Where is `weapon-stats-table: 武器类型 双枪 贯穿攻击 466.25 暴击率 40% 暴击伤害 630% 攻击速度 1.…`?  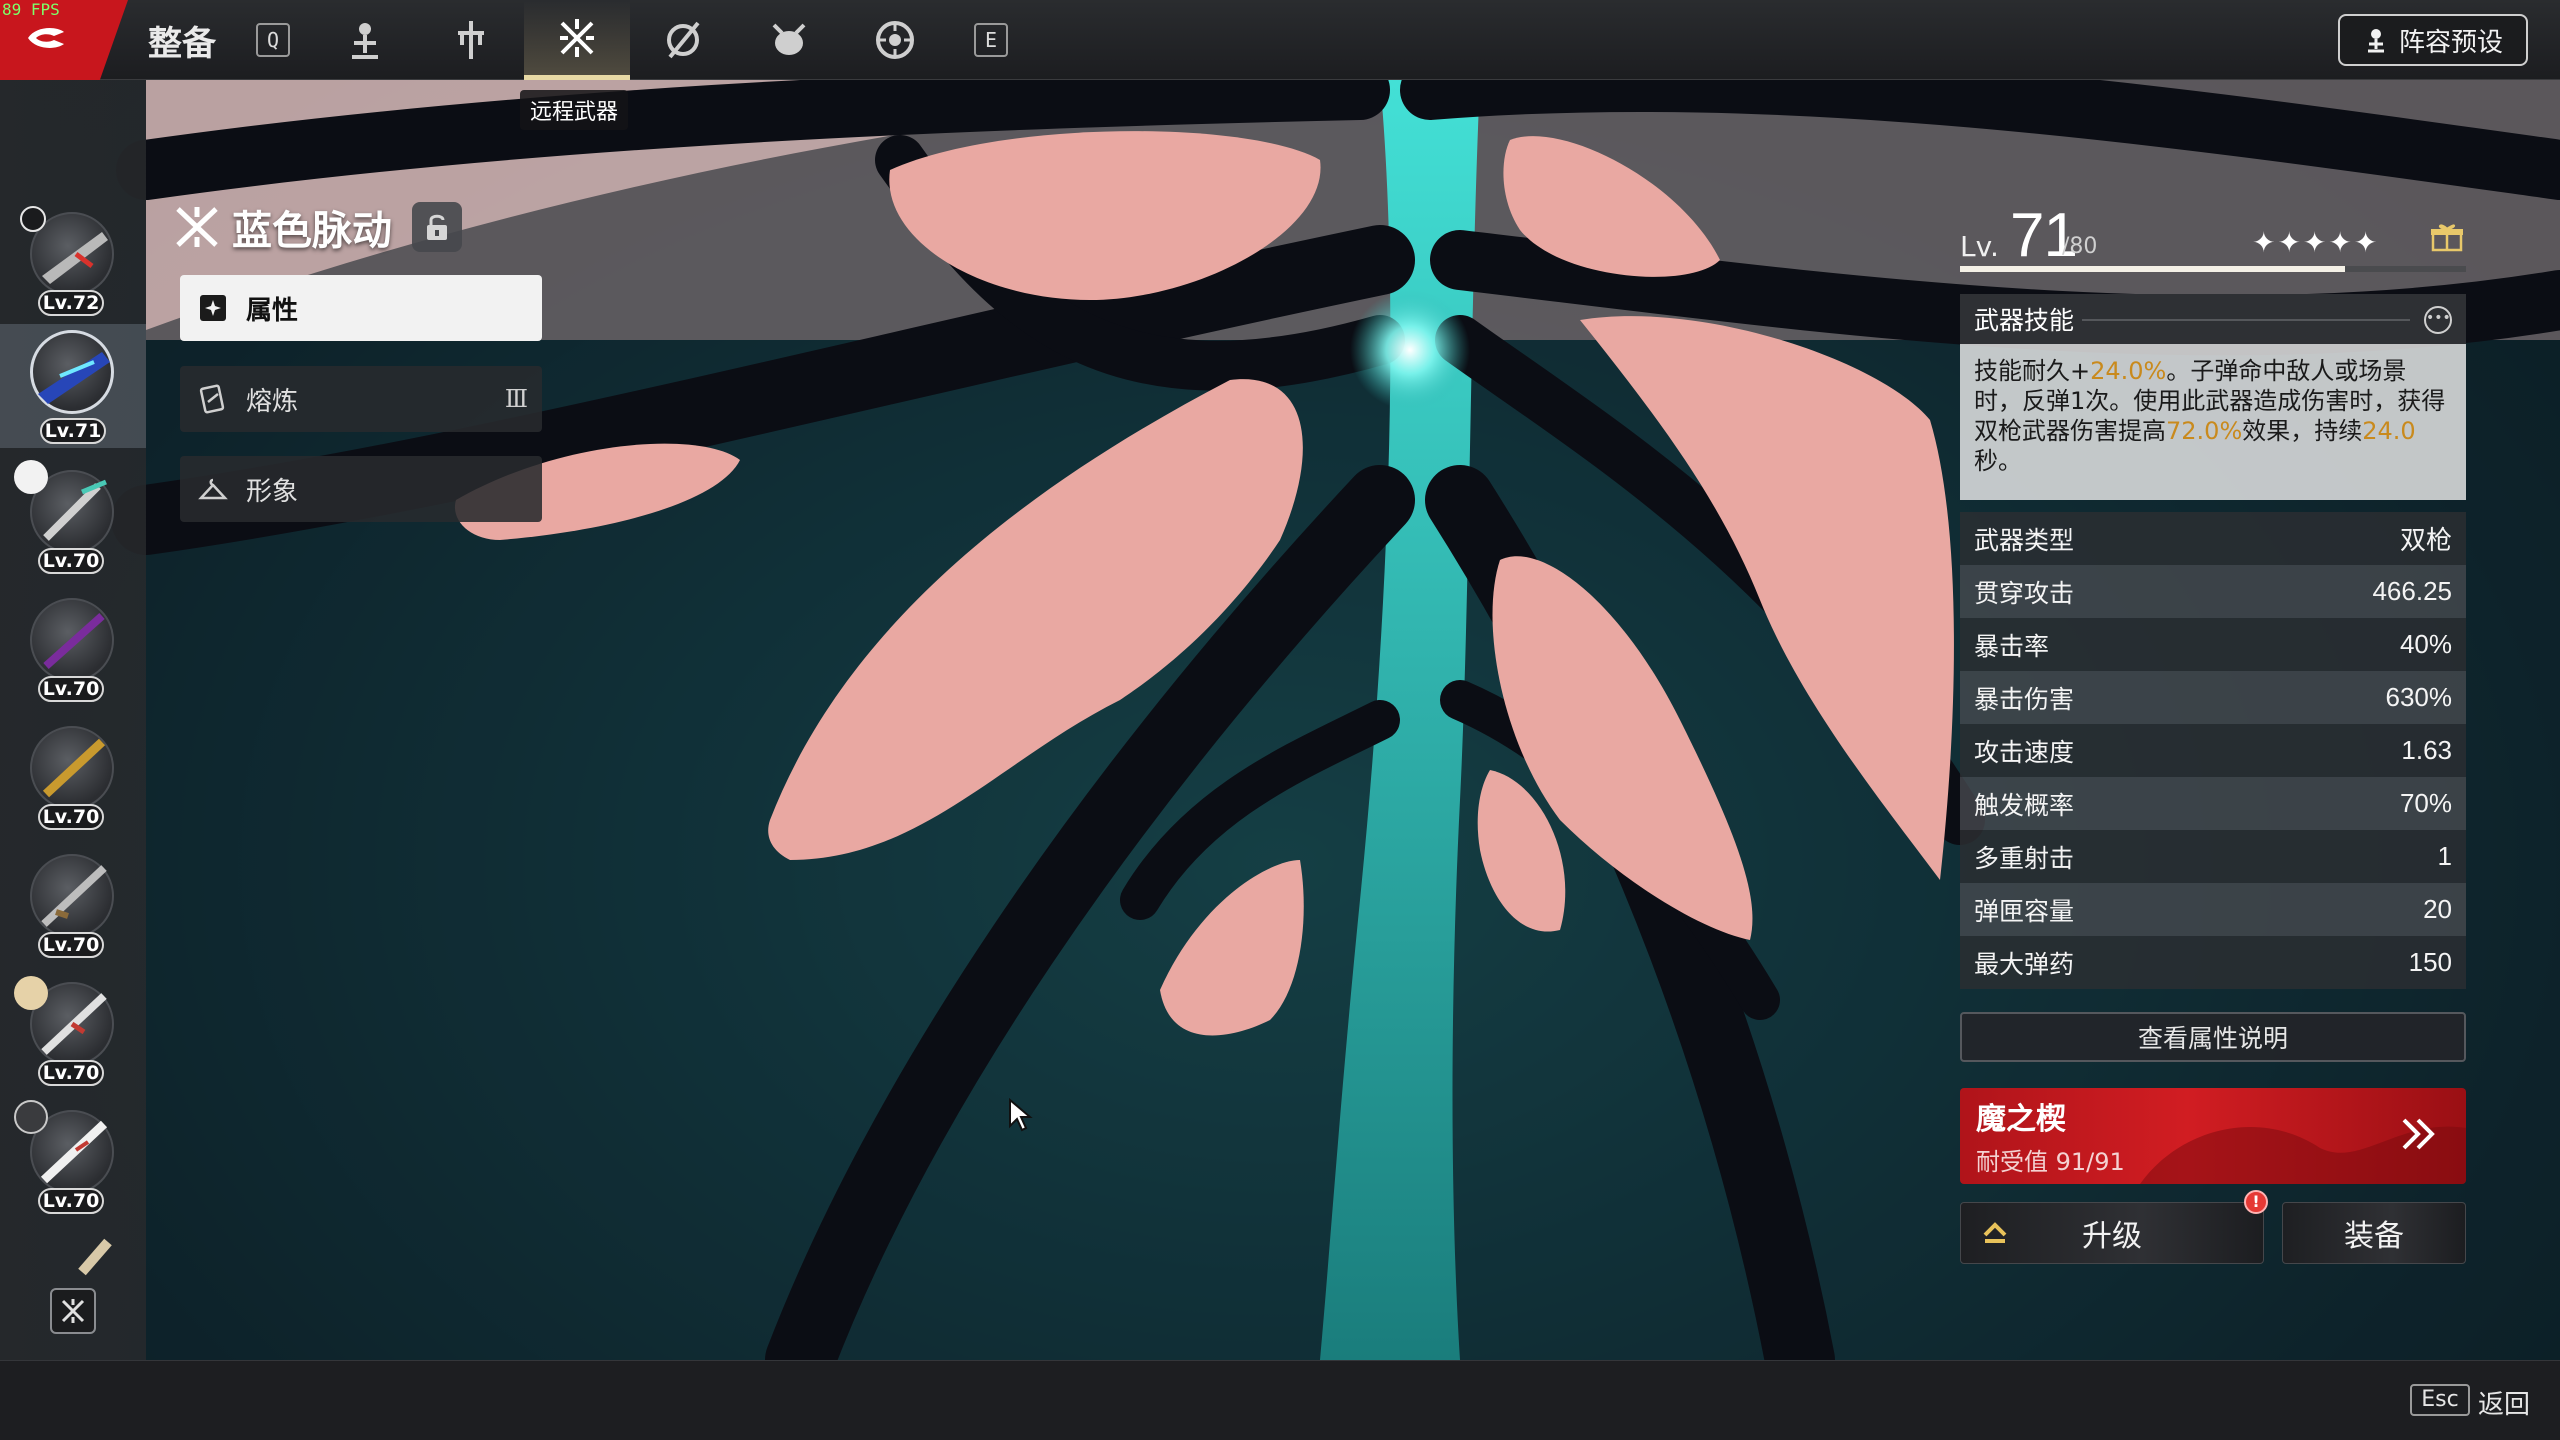
weapon-stats-table: 武器类型 双枪 贯穿攻击 466.25 暴击率 40% 暴击伤害 630% 攻击速度 1.… is located at coordinates (2213, 750).